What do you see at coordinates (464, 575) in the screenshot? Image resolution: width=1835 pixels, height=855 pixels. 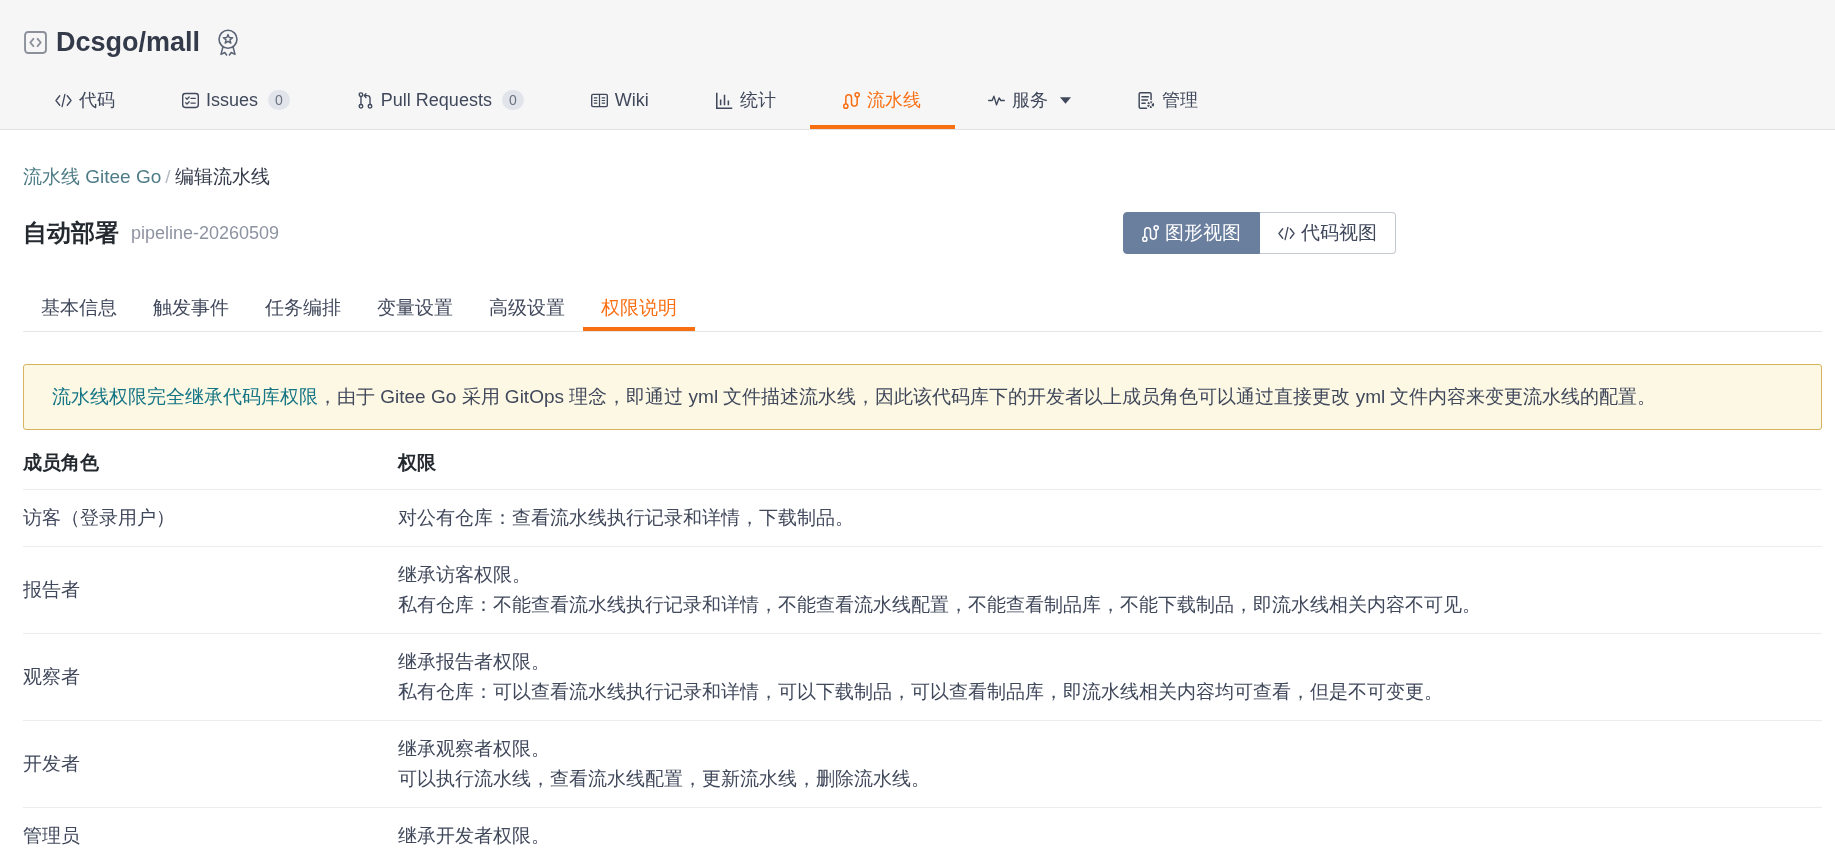 I see `permission-text: 继承访客权限。` at bounding box center [464, 575].